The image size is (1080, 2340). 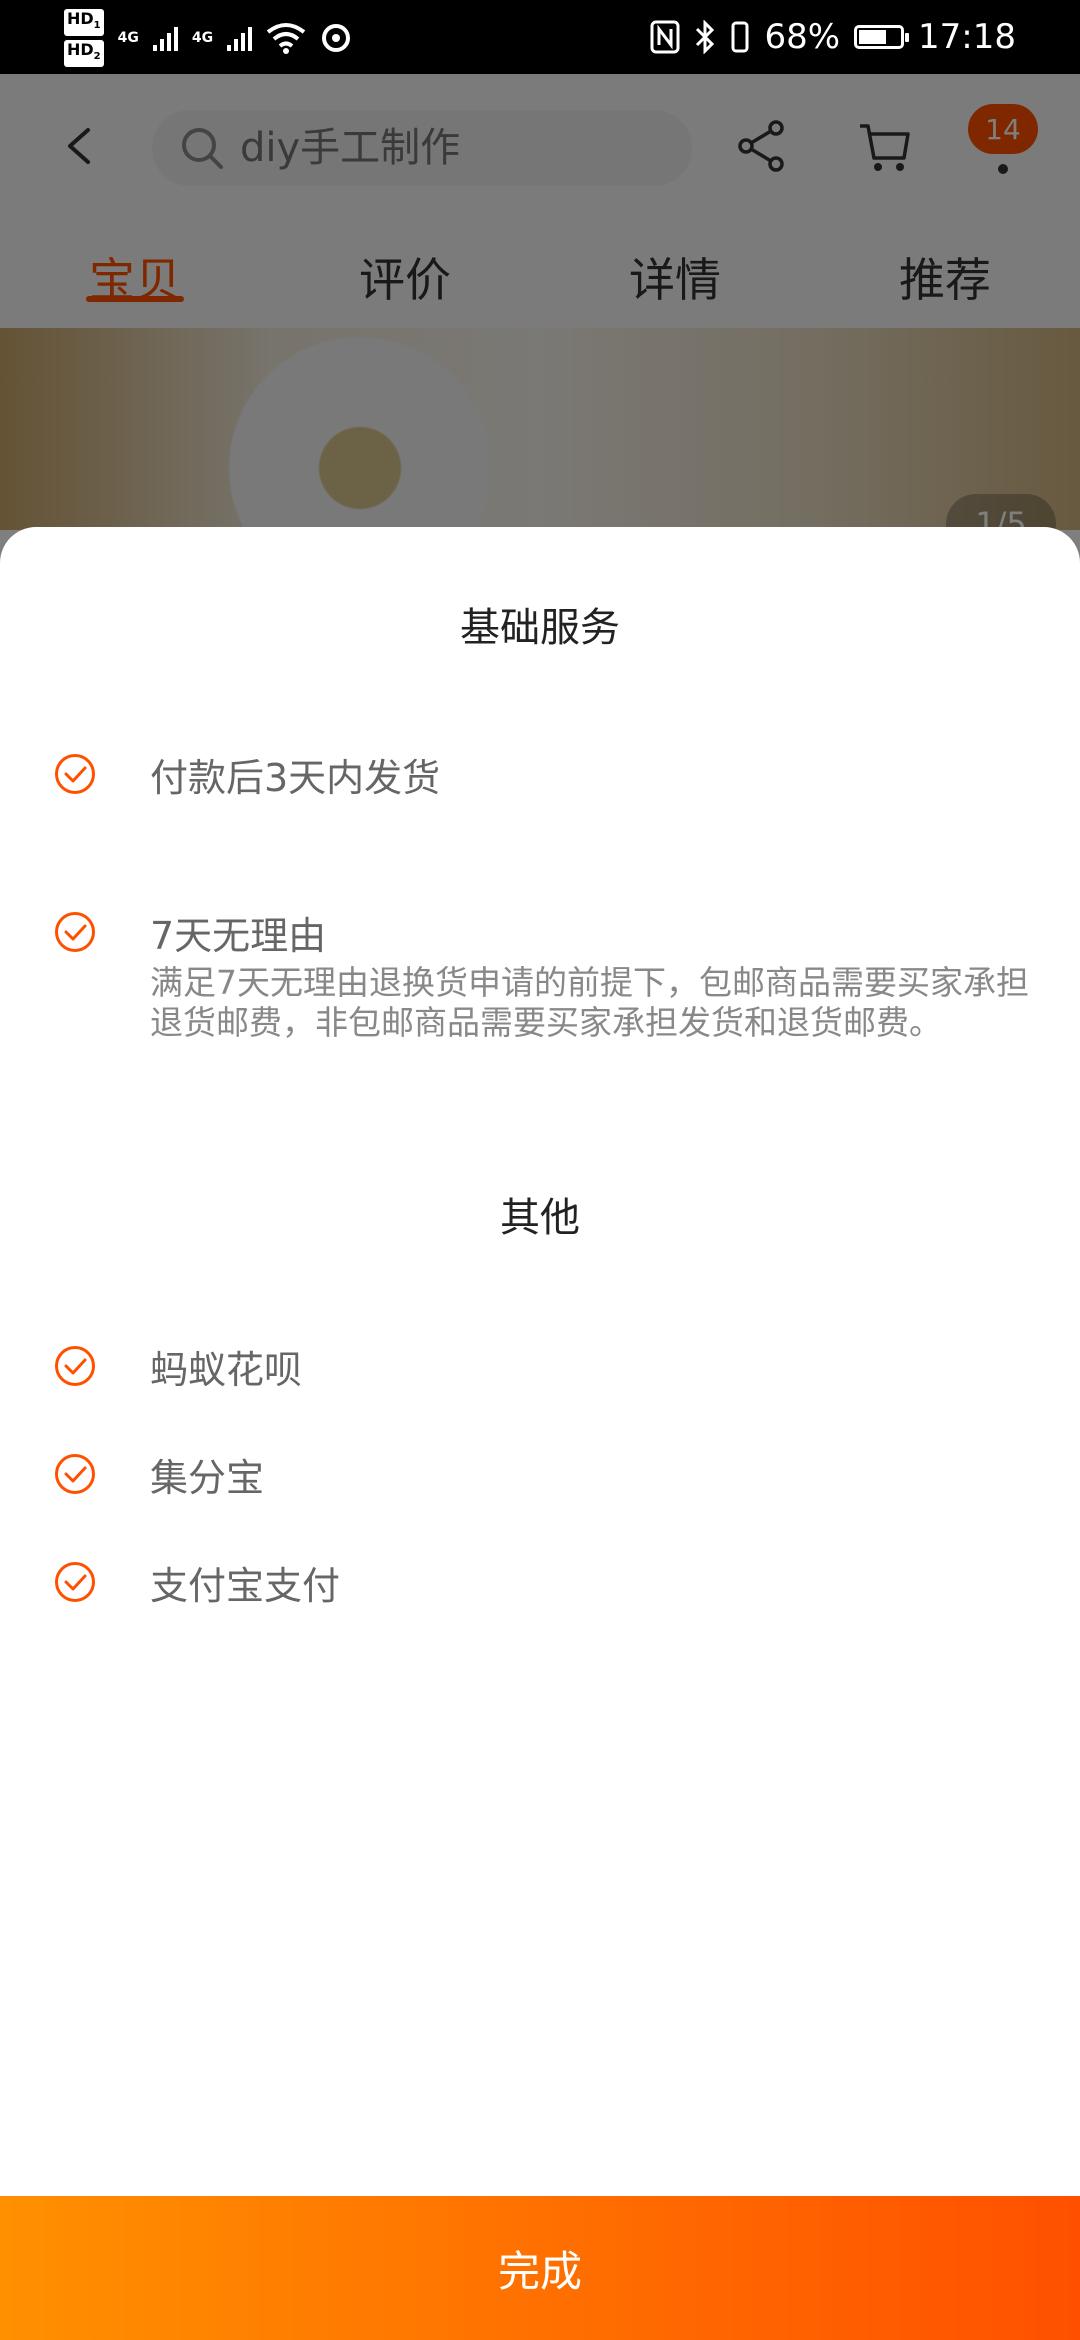 What do you see at coordinates (295, 778) in the screenshot?
I see `service-item-title: 付款后3天内发货` at bounding box center [295, 778].